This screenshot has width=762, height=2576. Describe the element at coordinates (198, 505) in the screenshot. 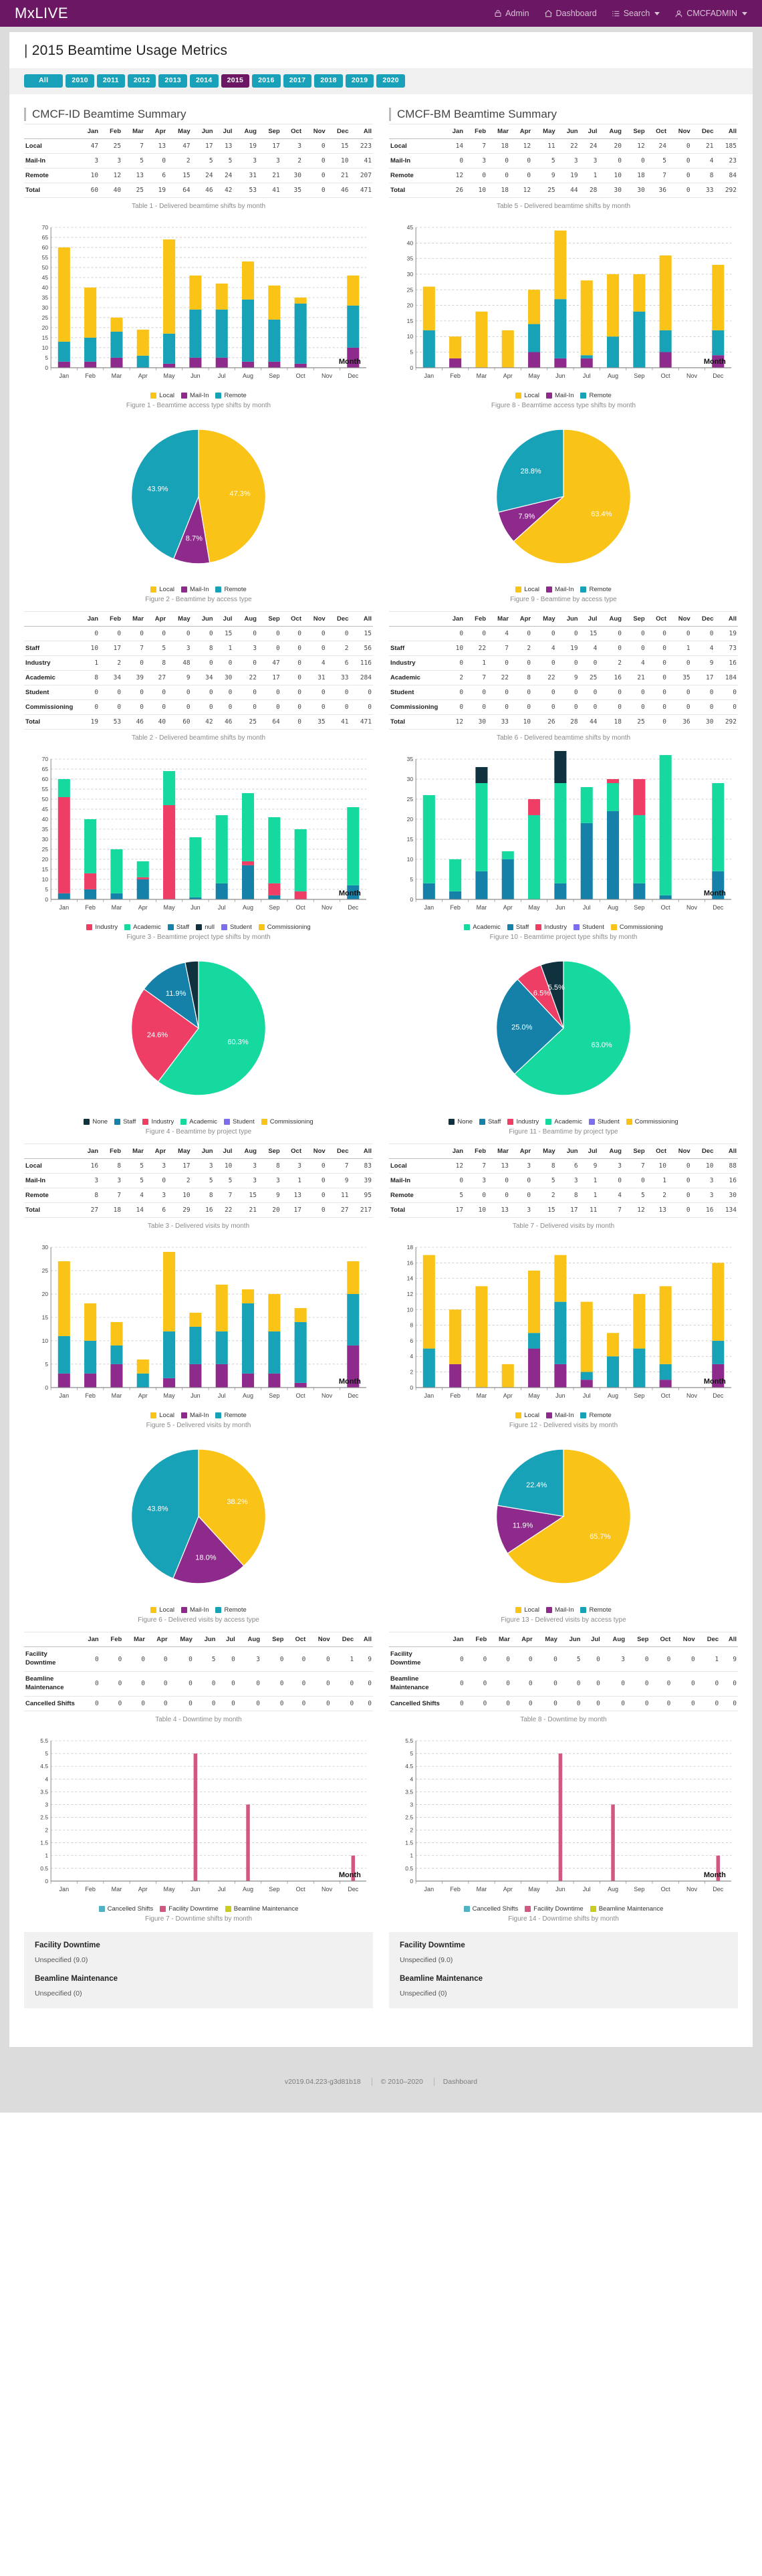

I see `figure-2-chart: 47.3% 8.7% 43.9% Local Mail-In Remote` at that location.